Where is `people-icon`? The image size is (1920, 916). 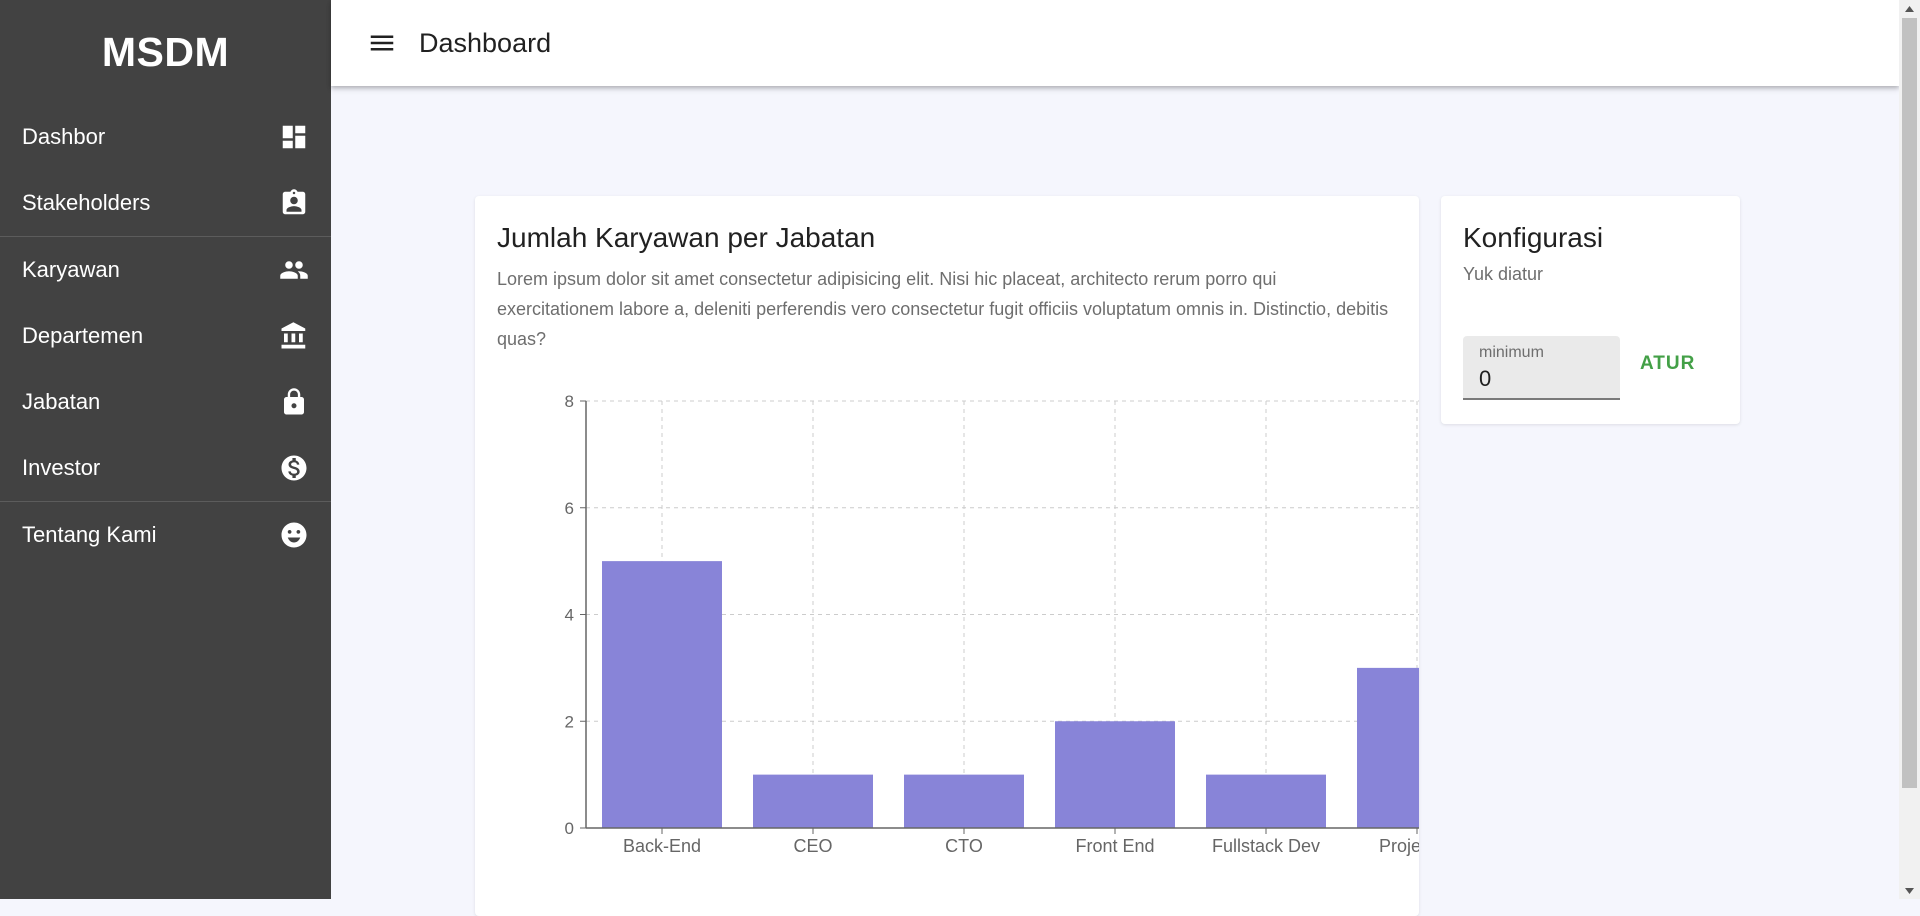
people-icon is located at coordinates (294, 270).